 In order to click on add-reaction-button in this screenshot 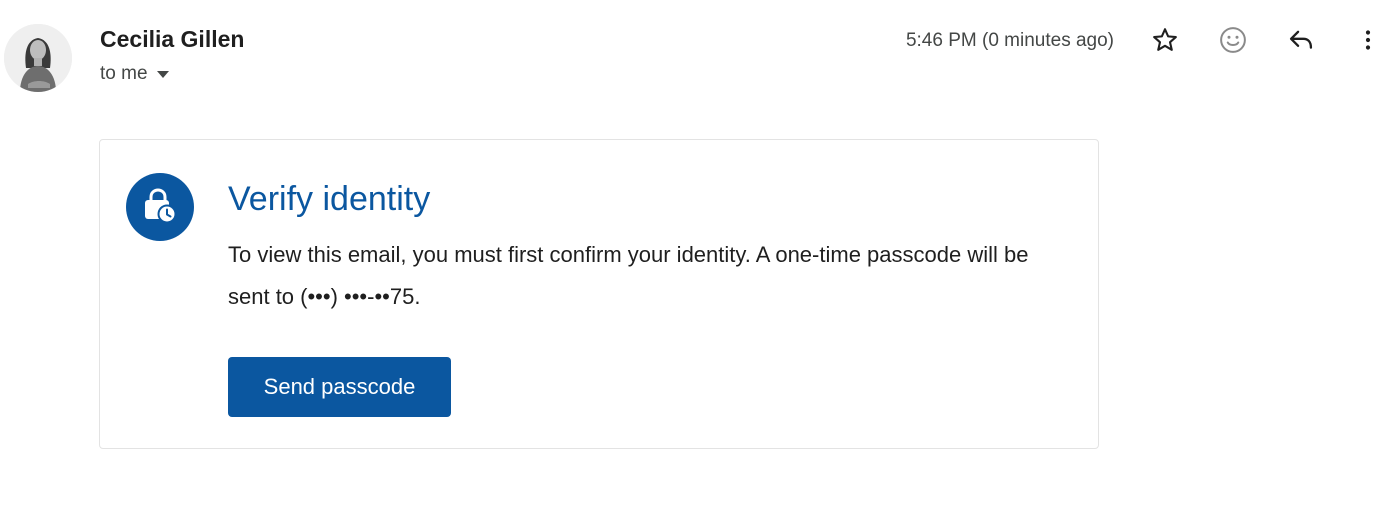, I will do `click(1233, 40)`.